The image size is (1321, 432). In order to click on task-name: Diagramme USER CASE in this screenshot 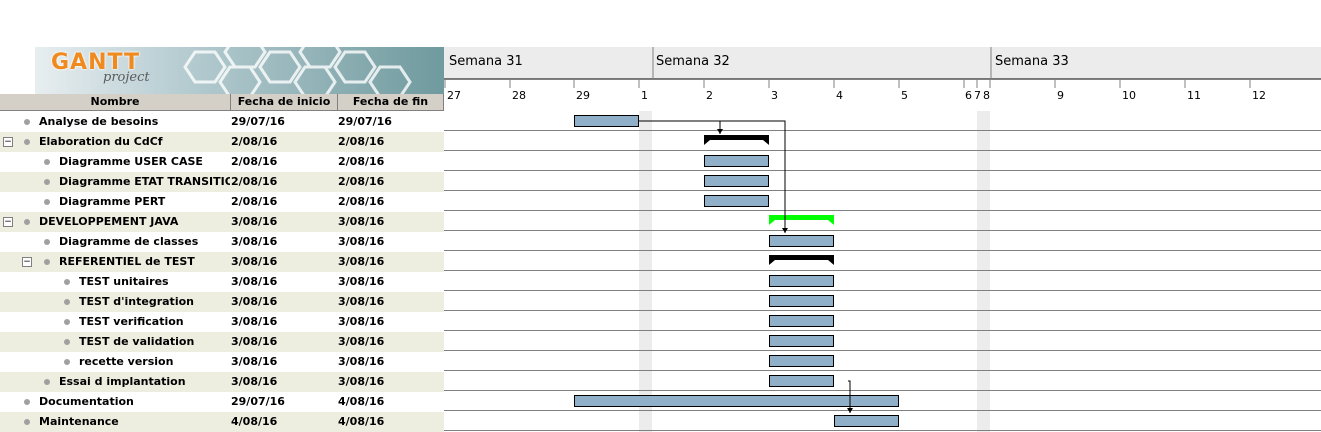, I will do `click(115, 162)`.